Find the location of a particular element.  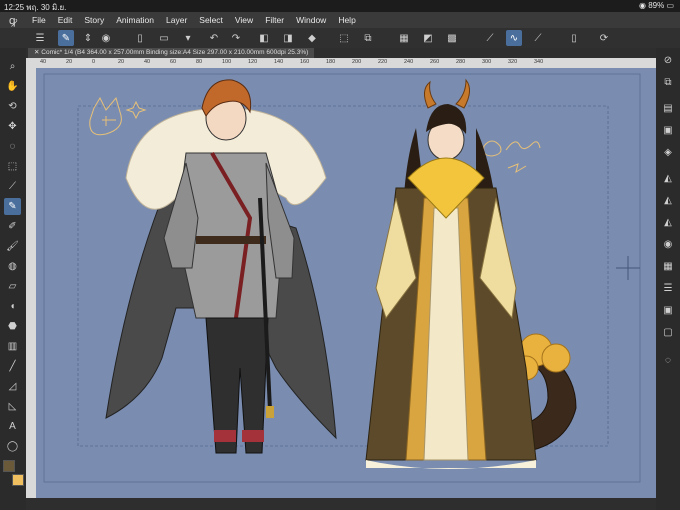

brush-icon: 🖌 is located at coordinates (12, 246).